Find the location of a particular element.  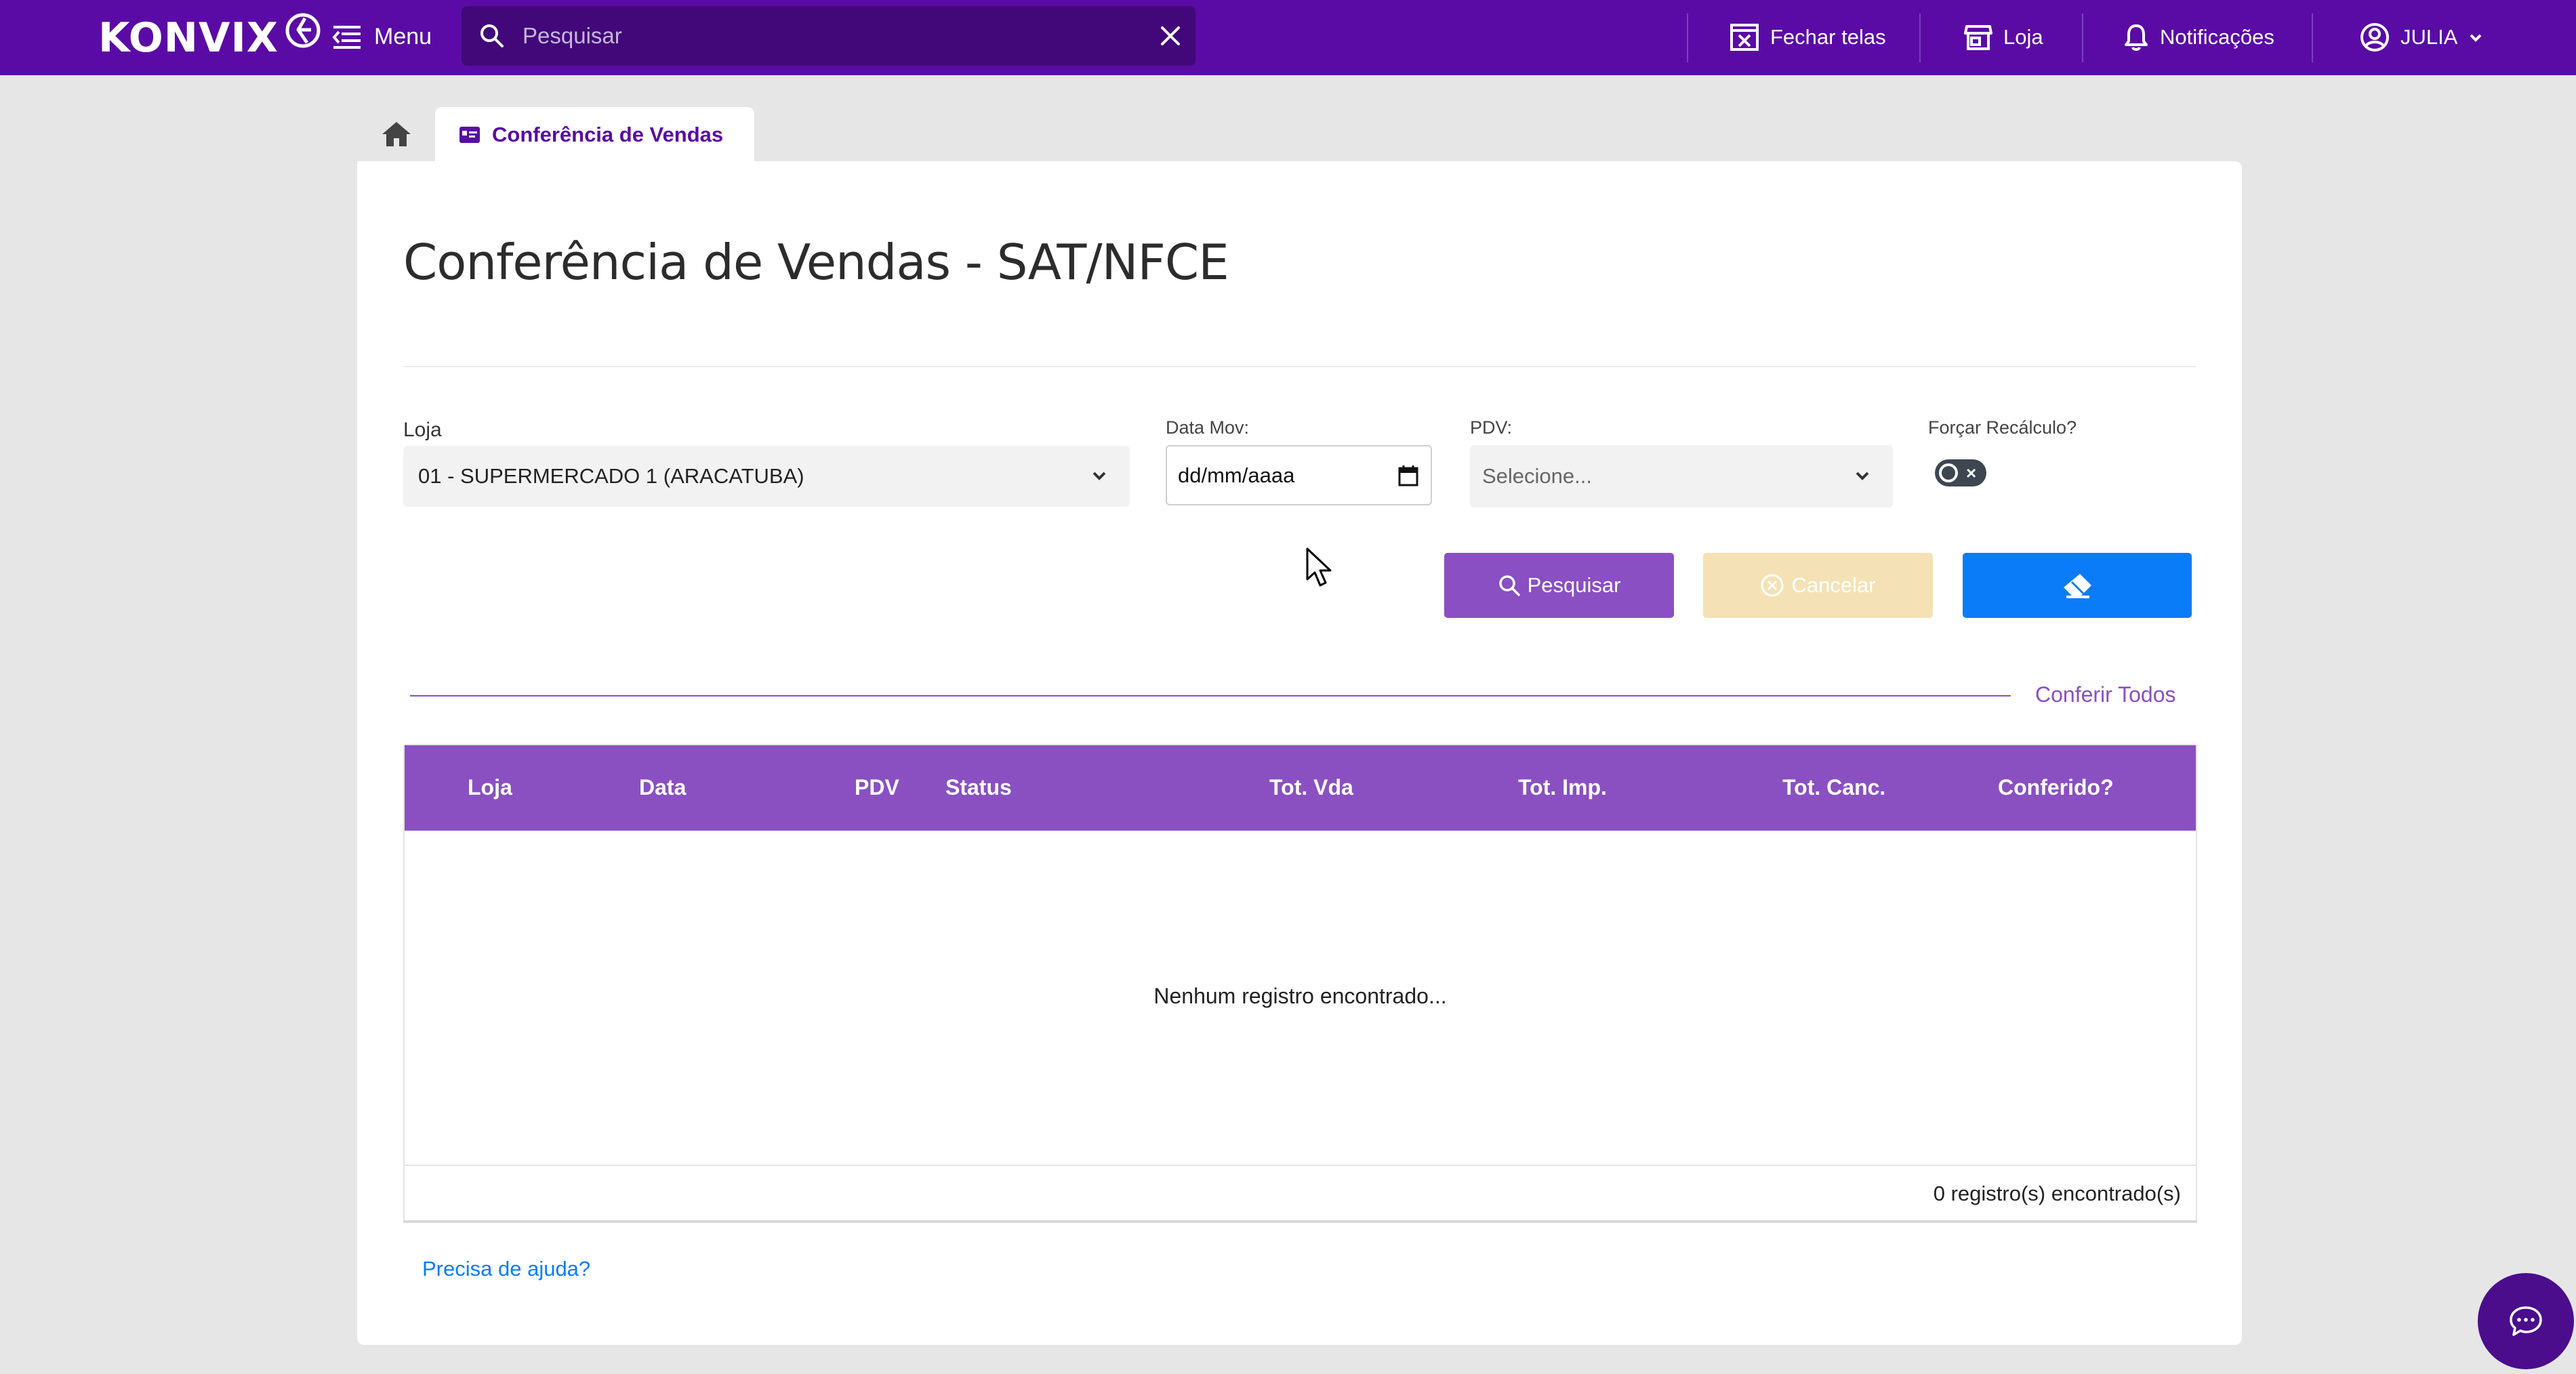

clear-filters-button is located at coordinates (2077, 586).